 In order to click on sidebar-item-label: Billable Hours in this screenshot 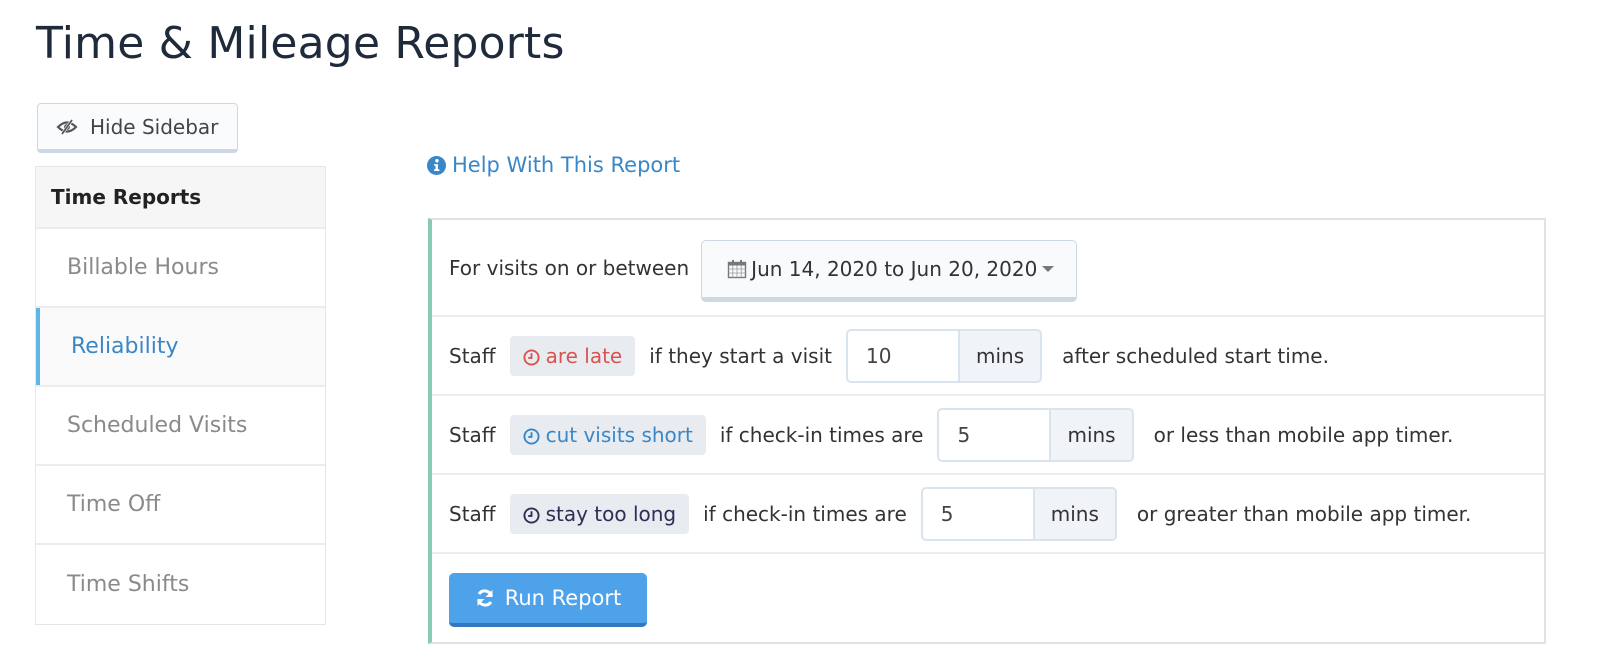, I will do `click(143, 267)`.